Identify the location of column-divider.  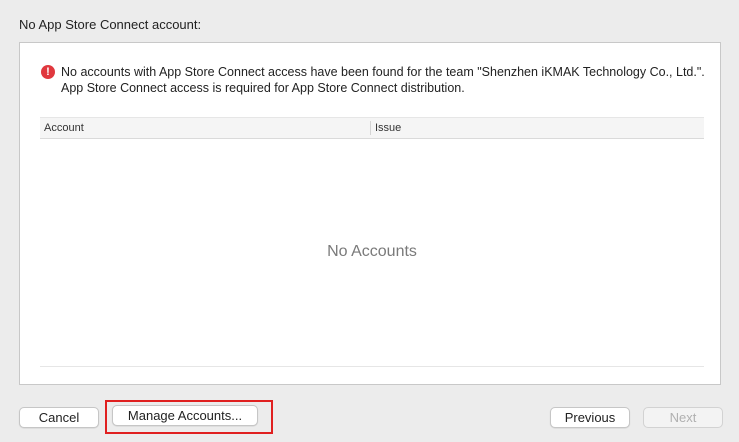
(370, 128).